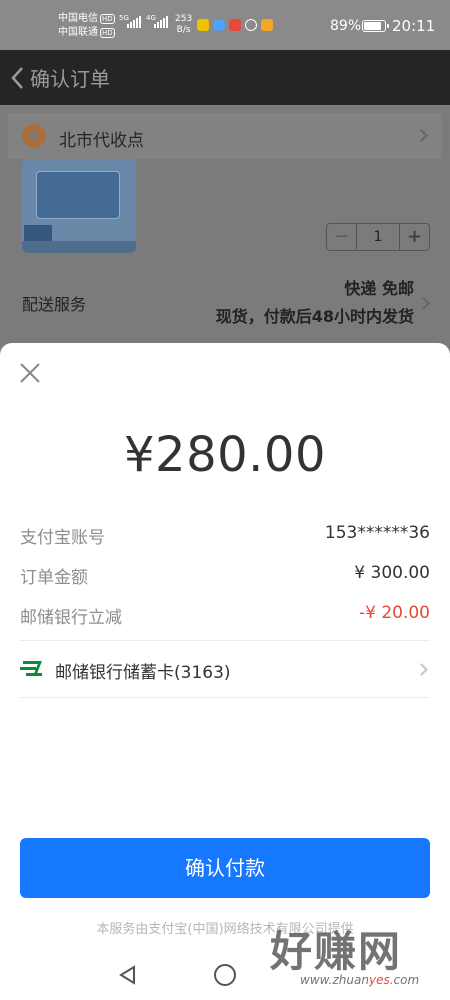 Image resolution: width=450 pixels, height=1000 pixels. Describe the element at coordinates (54, 578) in the screenshot. I see `order-amount-label: 订单金额` at that location.